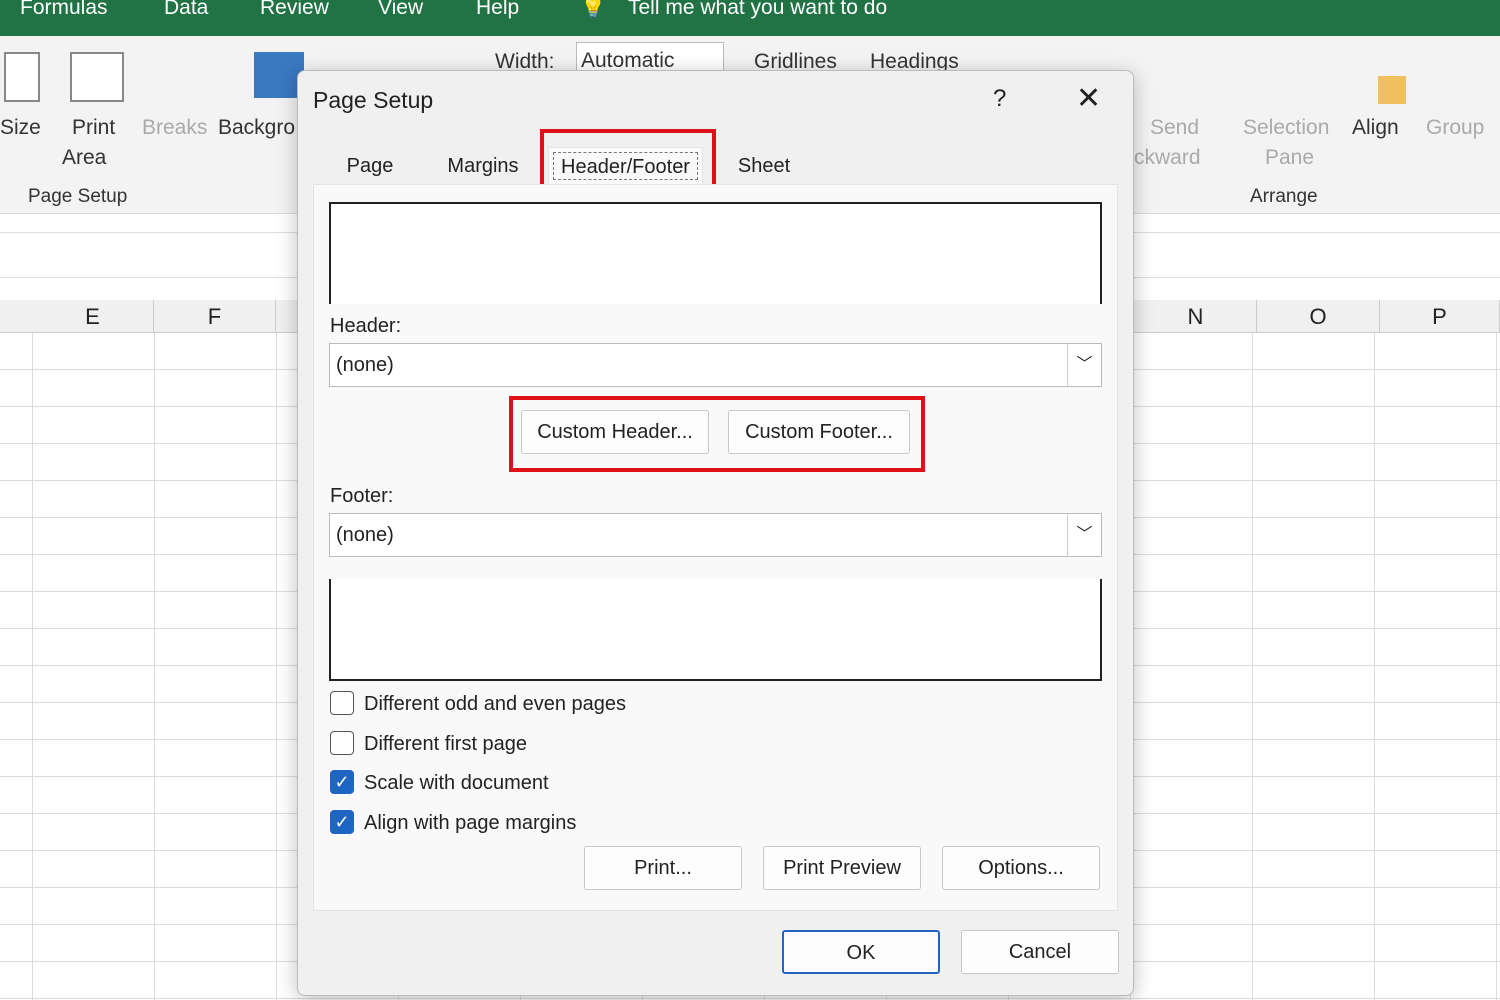  What do you see at coordinates (470, 823) in the screenshot?
I see `checkbox-label: Align with page margins` at bounding box center [470, 823].